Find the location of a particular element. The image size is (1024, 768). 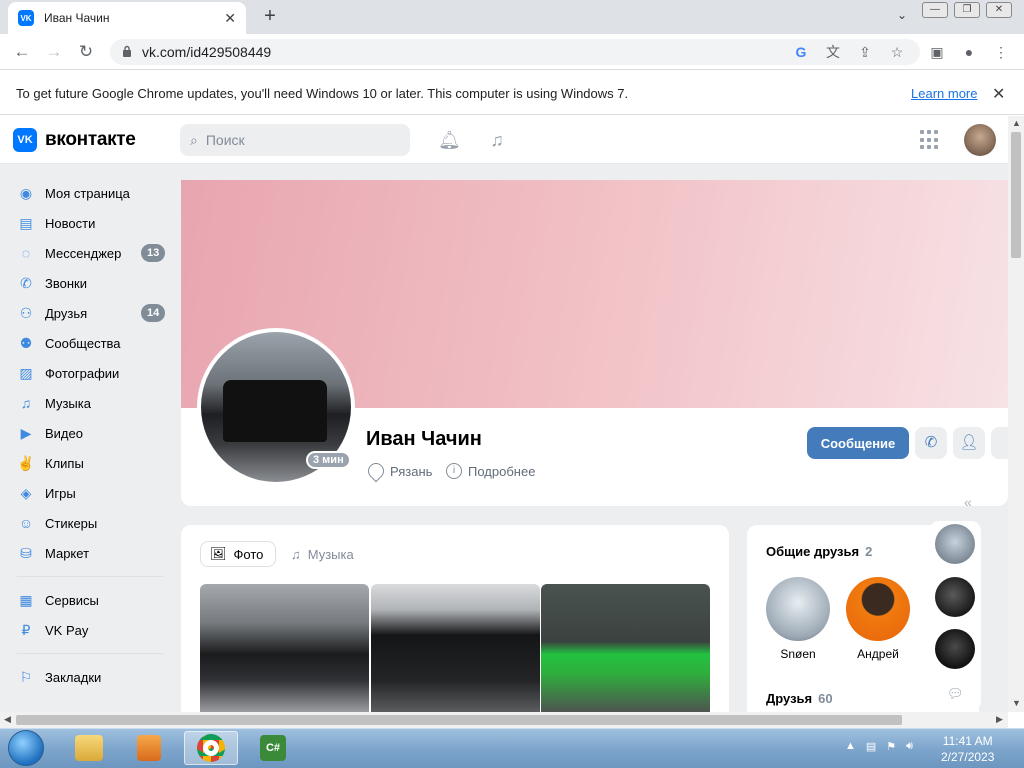

reload-icon: ↻ is located at coordinates (86, 52).